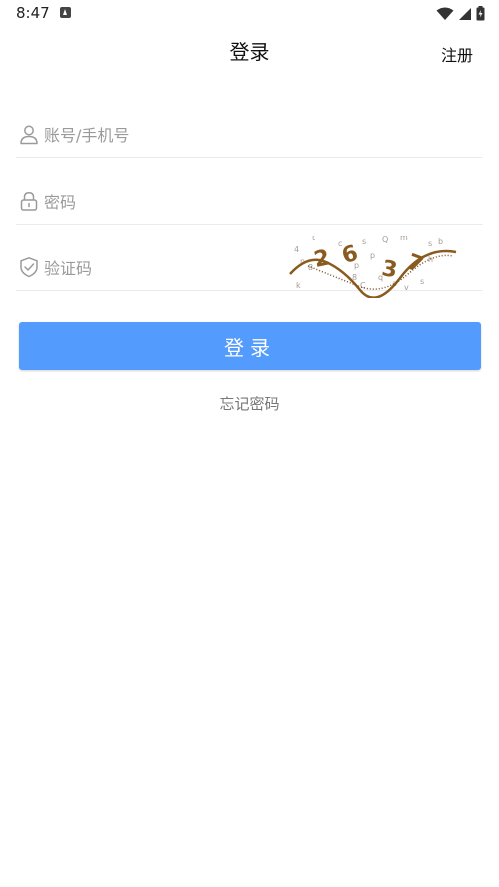 The image size is (499, 887). I want to click on svg-text: 2, so click(322, 259).